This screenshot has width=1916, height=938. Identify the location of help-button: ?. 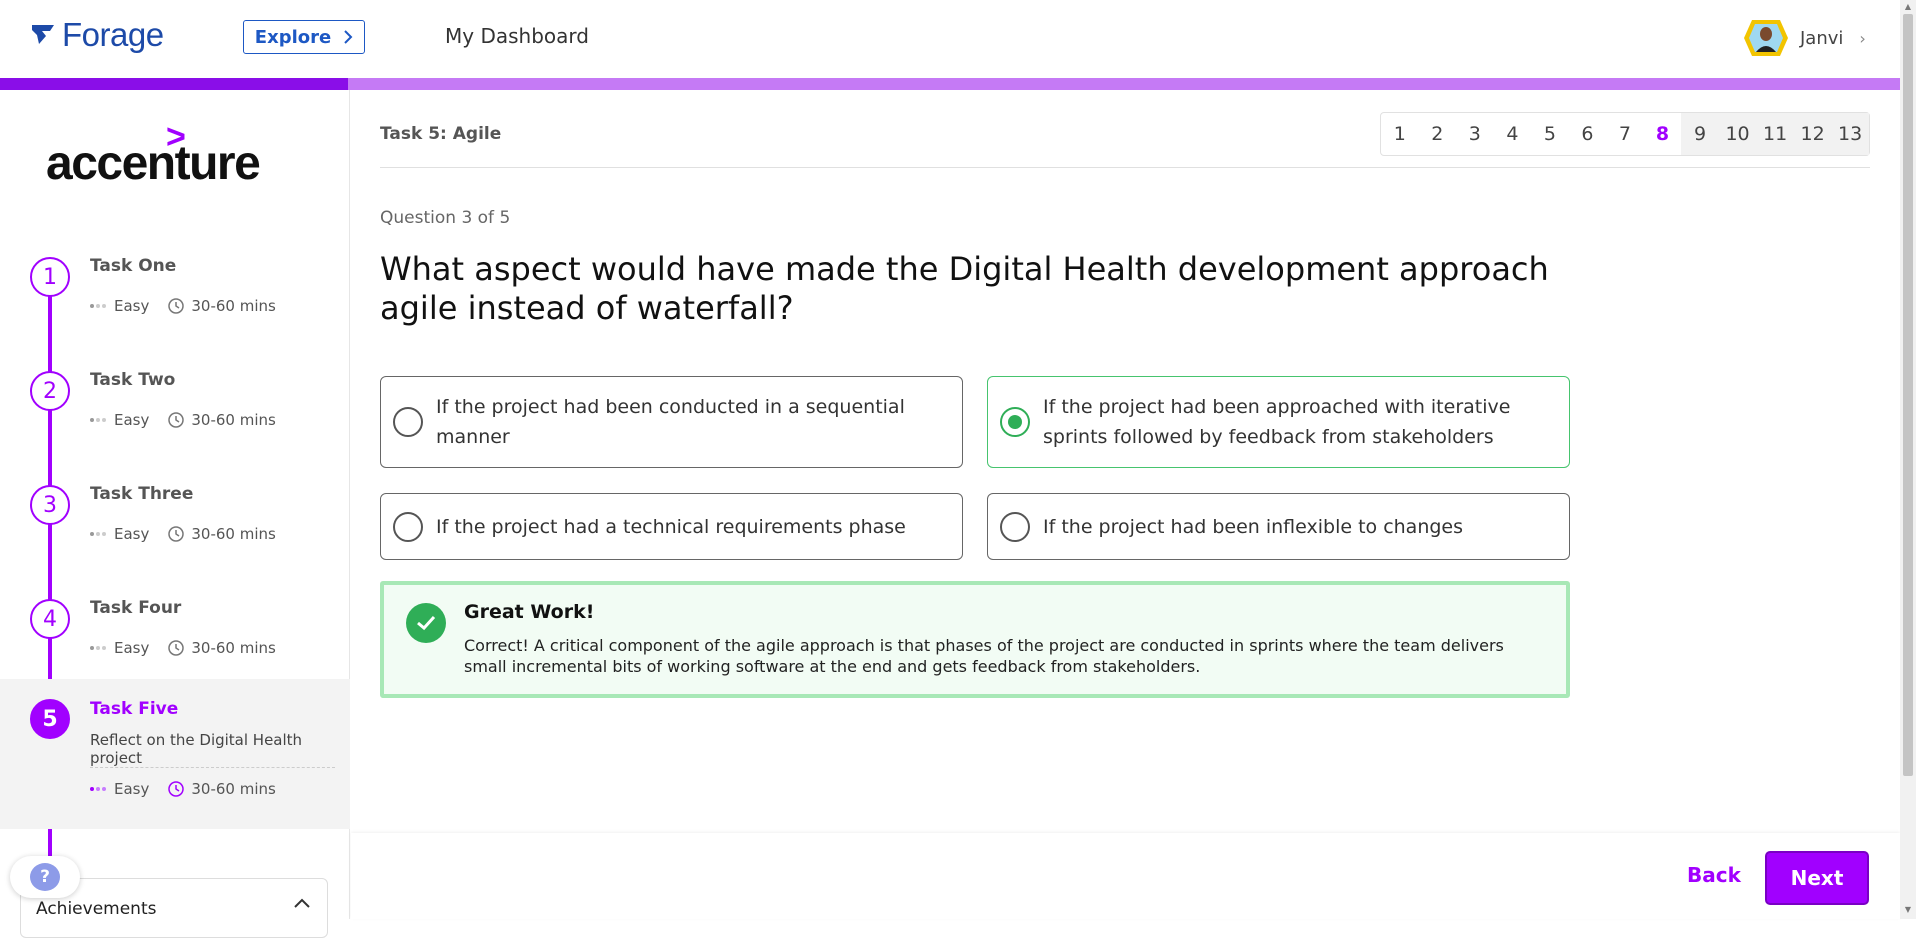
(45, 877).